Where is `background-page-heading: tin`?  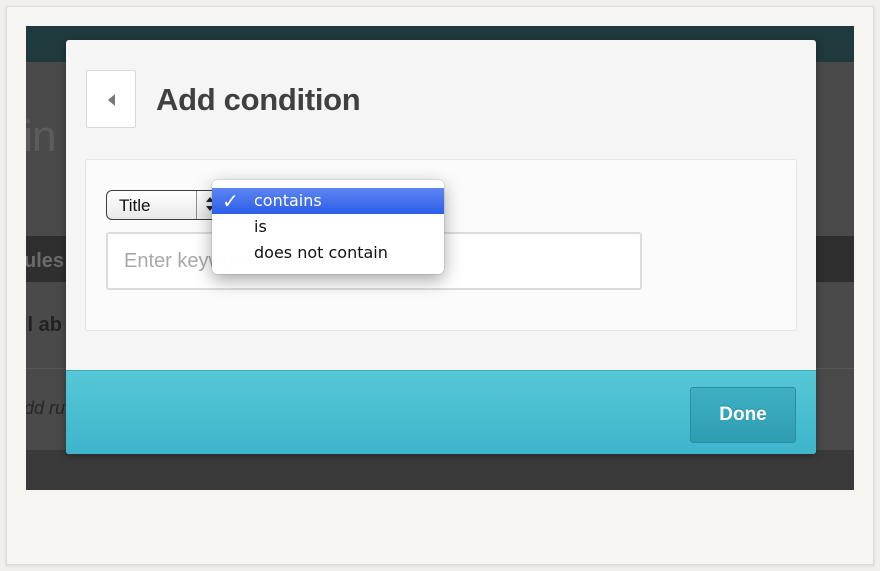 background-page-heading: tin is located at coordinates (41, 136).